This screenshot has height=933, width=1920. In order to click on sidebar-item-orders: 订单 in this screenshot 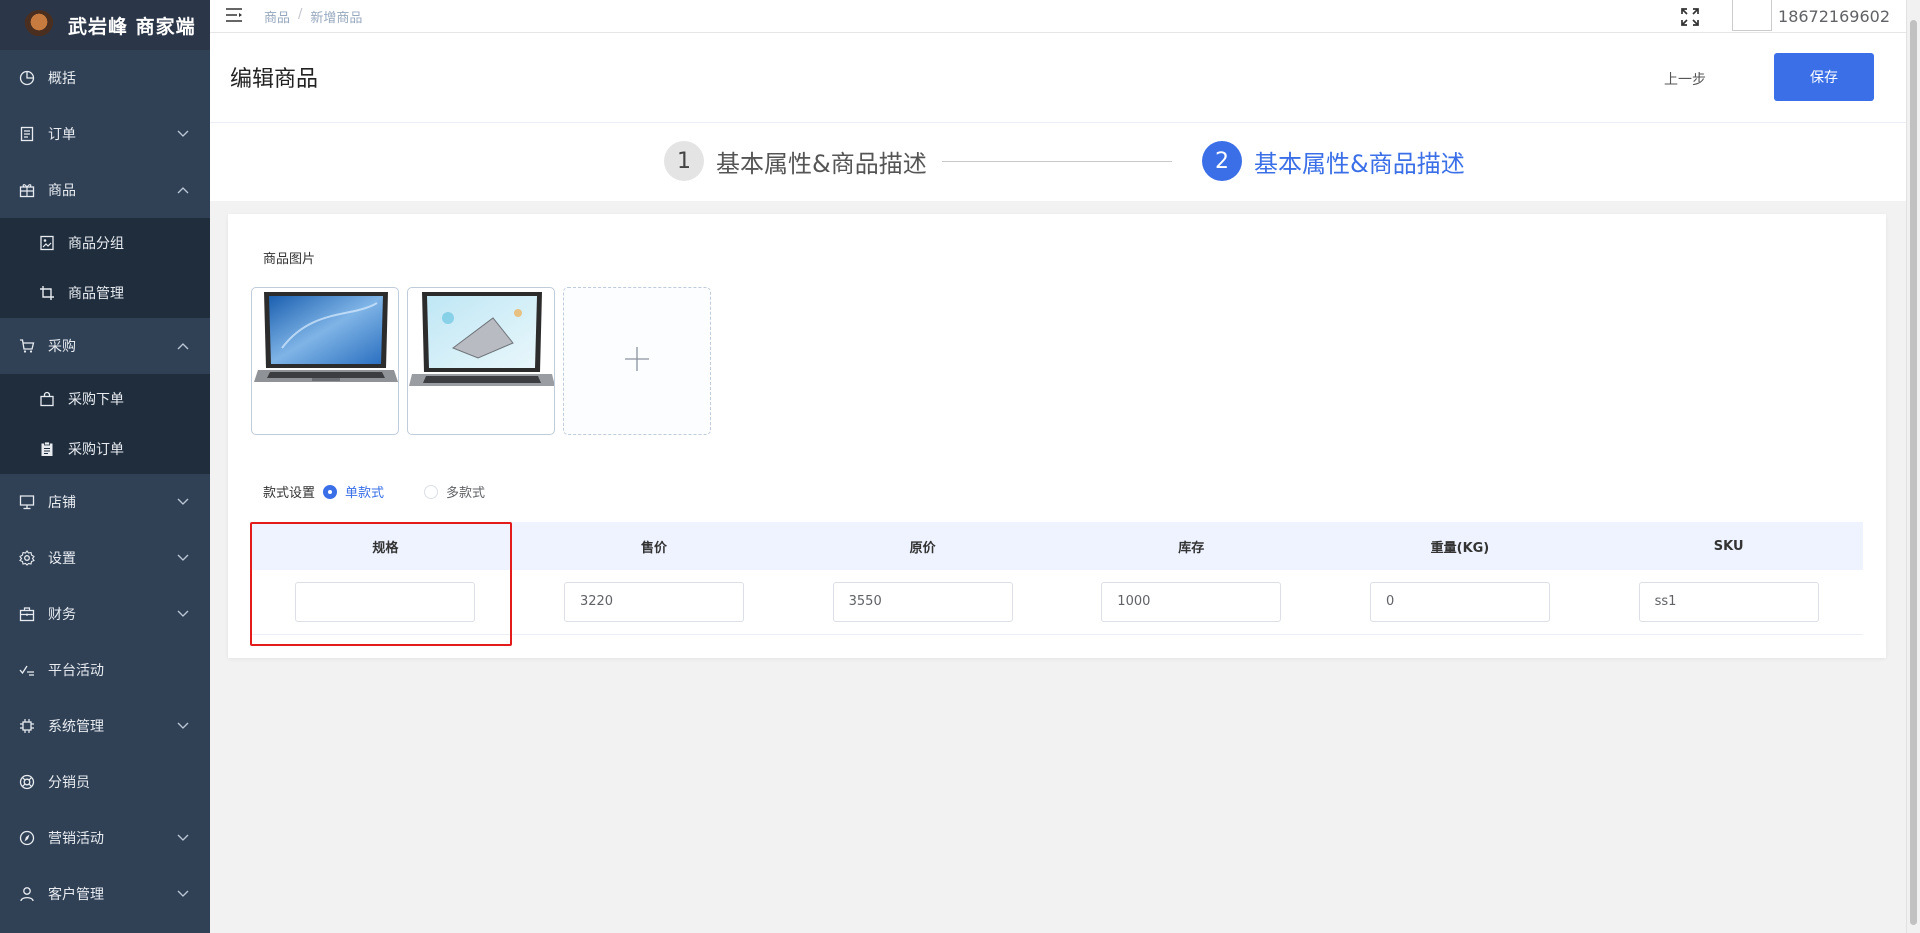, I will do `click(105, 134)`.